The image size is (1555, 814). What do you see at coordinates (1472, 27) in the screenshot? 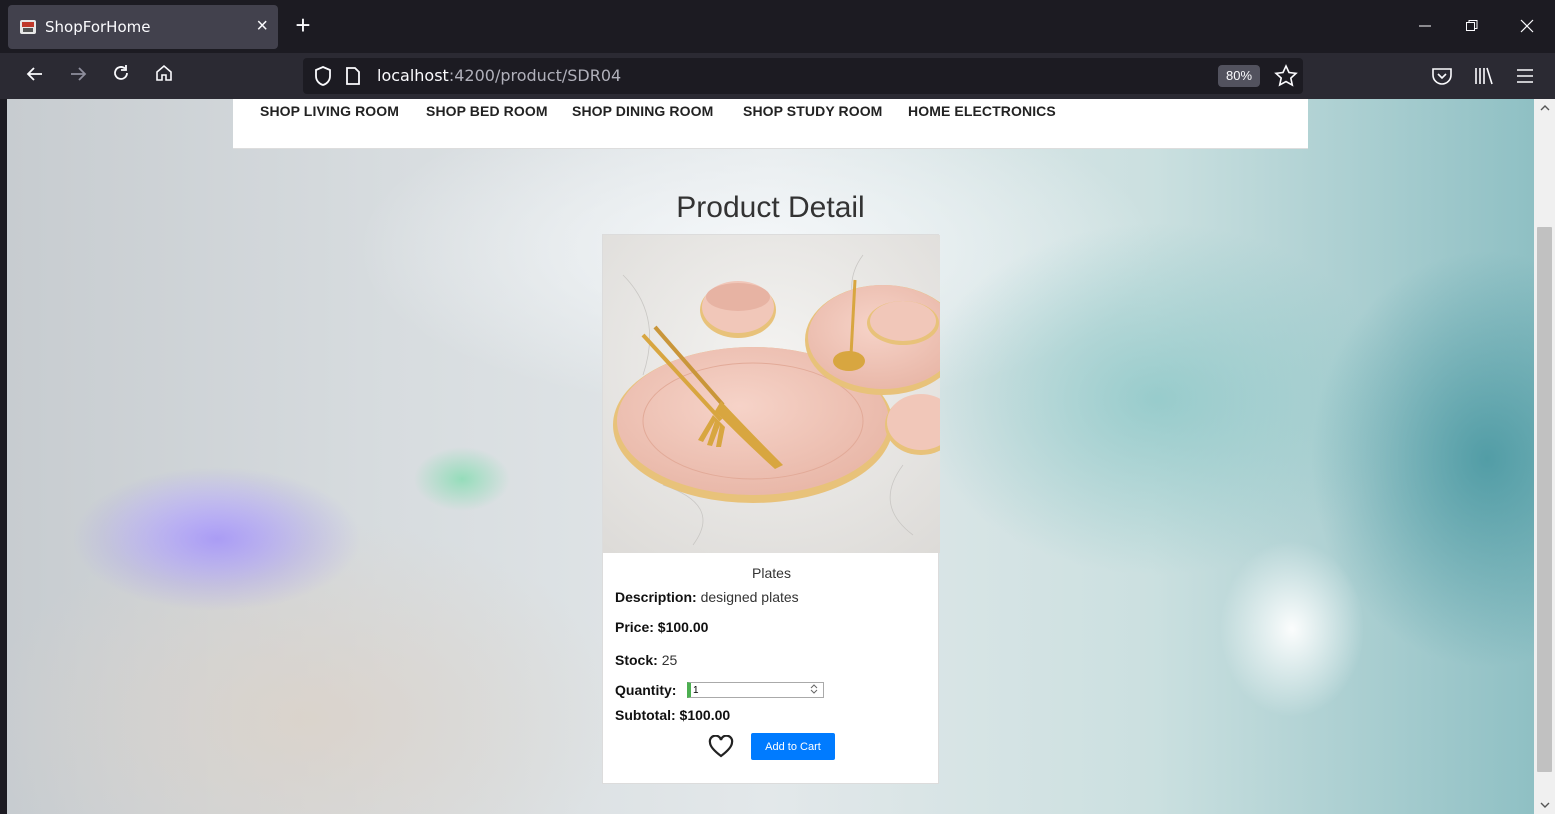
I see `restore-icon` at bounding box center [1472, 27].